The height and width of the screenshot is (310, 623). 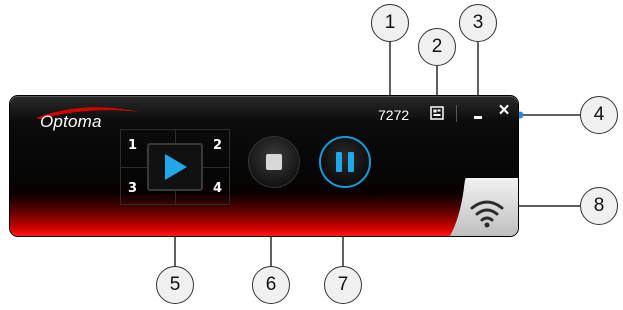 I want to click on callout-1: 1, so click(x=390, y=23).